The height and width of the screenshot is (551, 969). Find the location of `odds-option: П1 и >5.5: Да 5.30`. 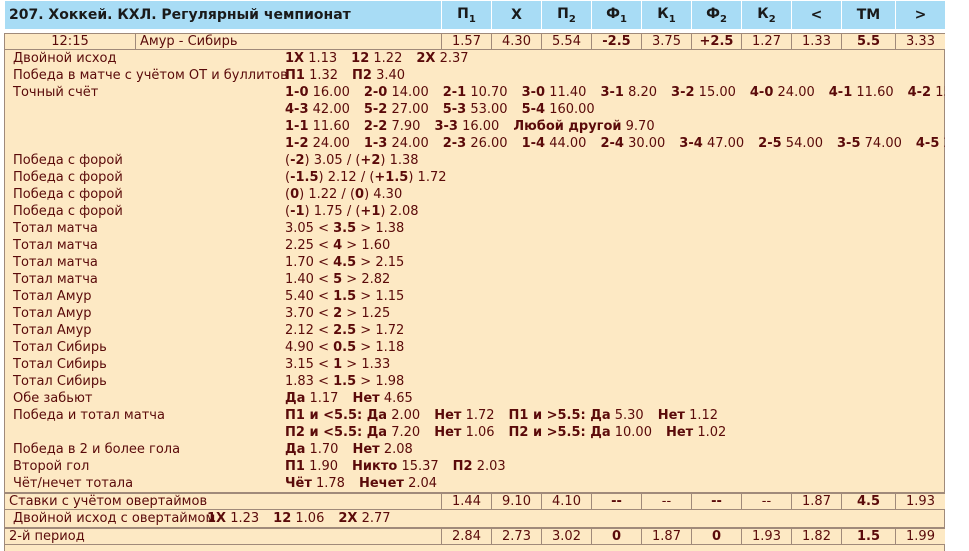

odds-option: П1 и >5.5: Да 5.30 is located at coordinates (576, 415).